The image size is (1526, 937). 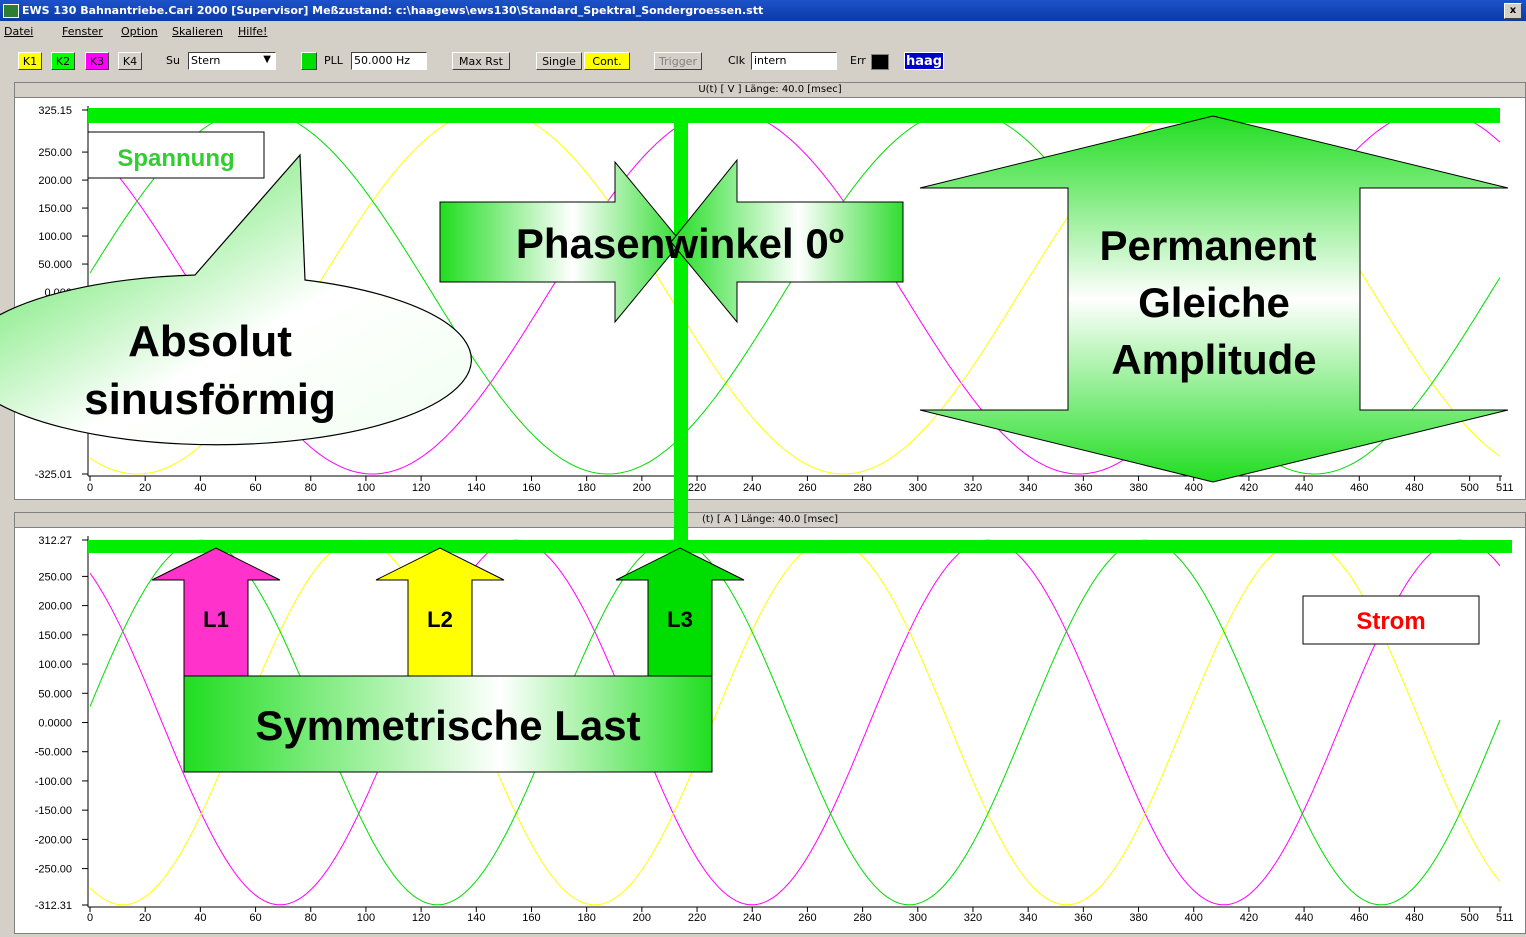 What do you see at coordinates (53, 782) in the screenshot?
I see `y-tick-label: -100.00` at bounding box center [53, 782].